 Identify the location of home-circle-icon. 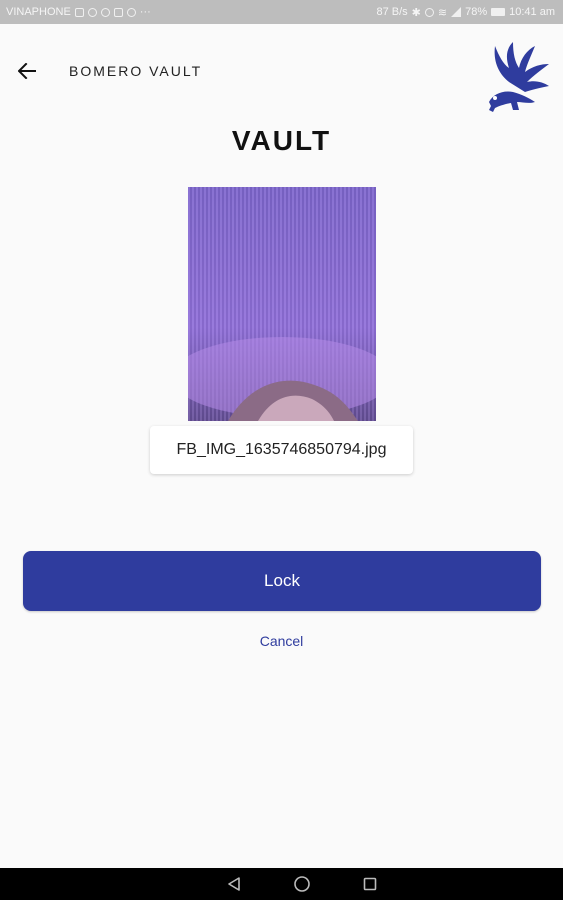
(301, 884).